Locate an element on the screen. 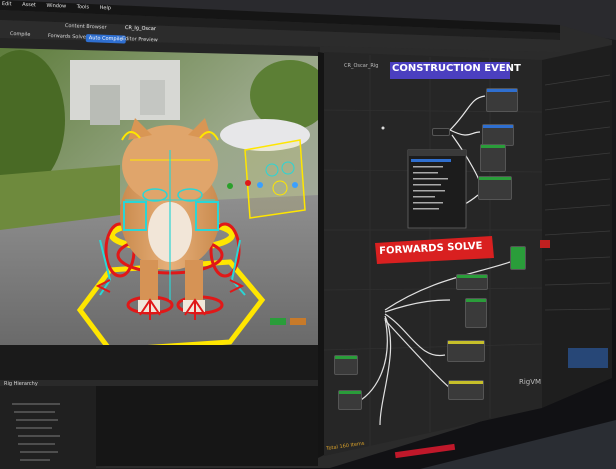  menu-item-window: Window is located at coordinates (56, 6).